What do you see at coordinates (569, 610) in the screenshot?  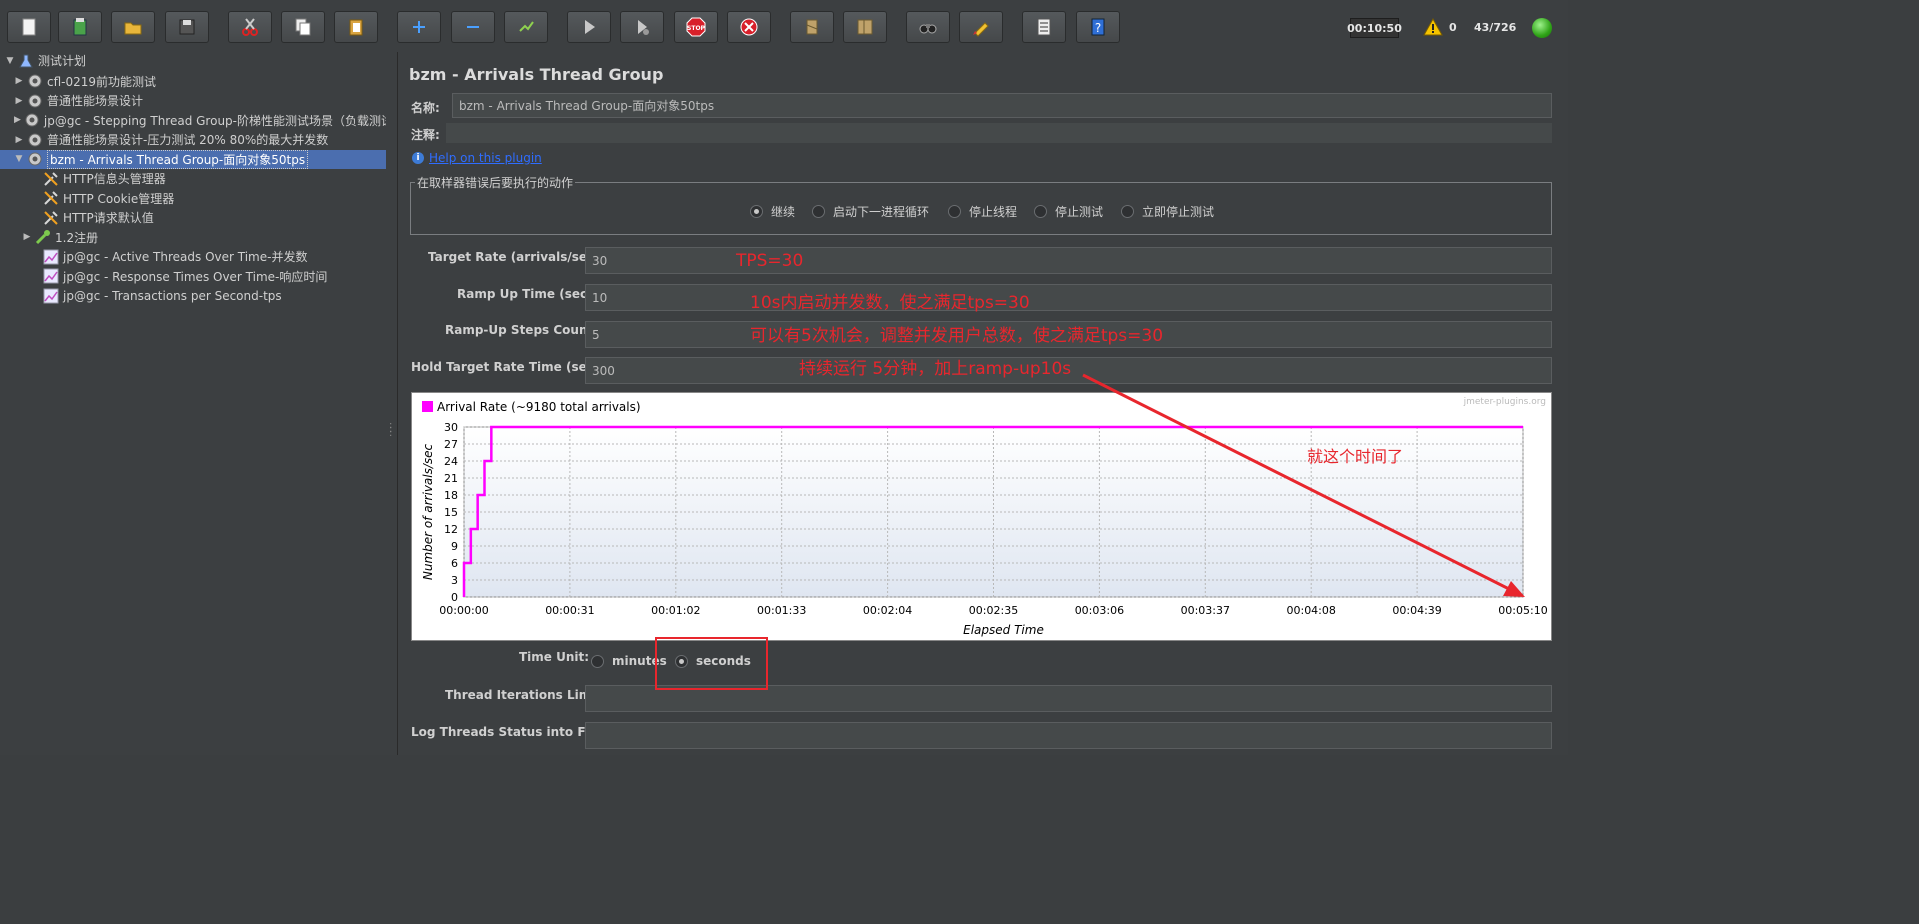 I see `x-tick-label: 00:00:31` at bounding box center [569, 610].